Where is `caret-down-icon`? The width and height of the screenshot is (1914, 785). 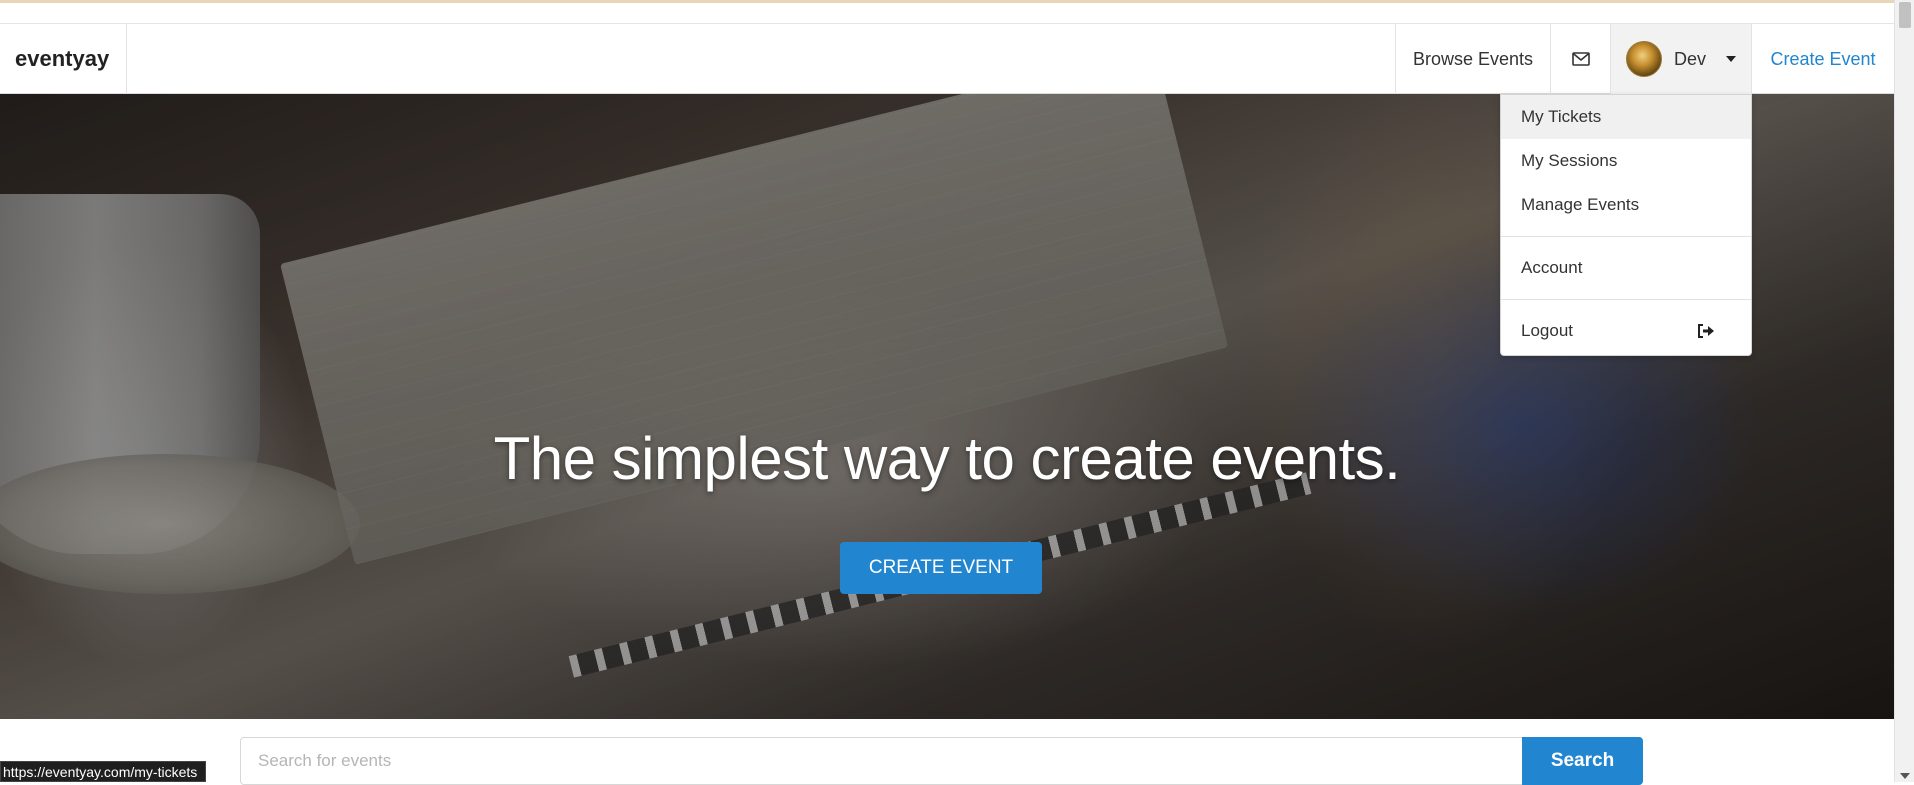 caret-down-icon is located at coordinates (1731, 59).